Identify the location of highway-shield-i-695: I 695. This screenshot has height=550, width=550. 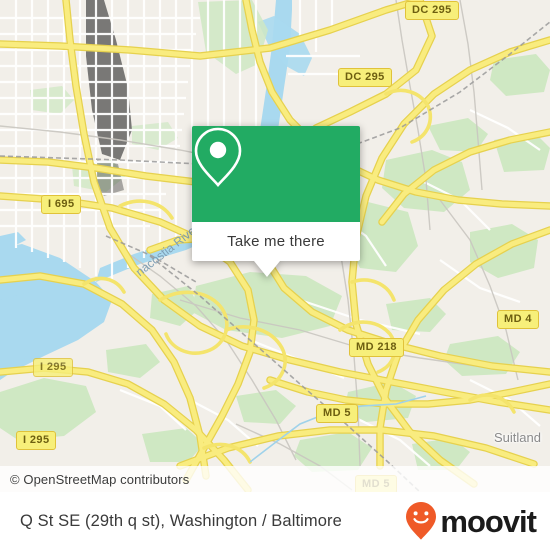
(61, 204).